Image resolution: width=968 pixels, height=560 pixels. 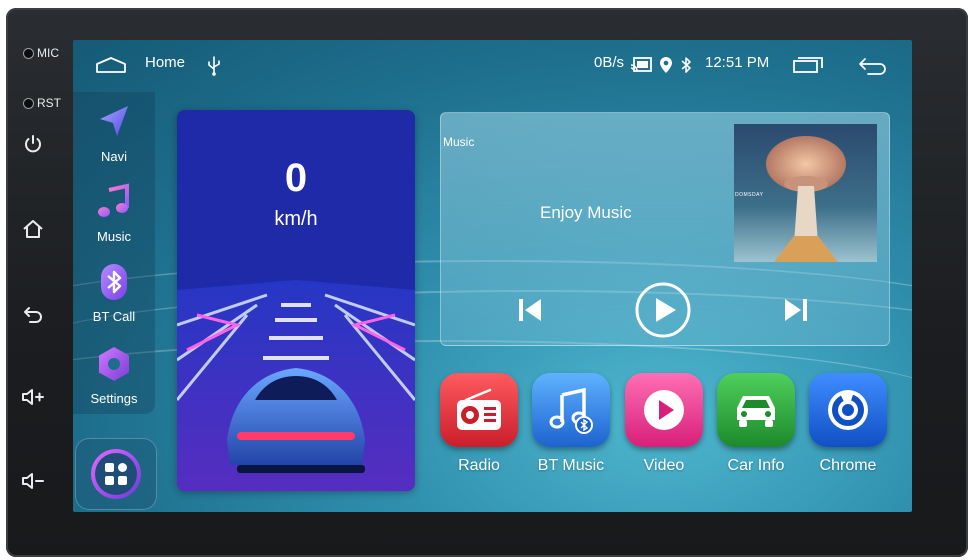 I want to click on app-car-info: Car Info, so click(x=756, y=424).